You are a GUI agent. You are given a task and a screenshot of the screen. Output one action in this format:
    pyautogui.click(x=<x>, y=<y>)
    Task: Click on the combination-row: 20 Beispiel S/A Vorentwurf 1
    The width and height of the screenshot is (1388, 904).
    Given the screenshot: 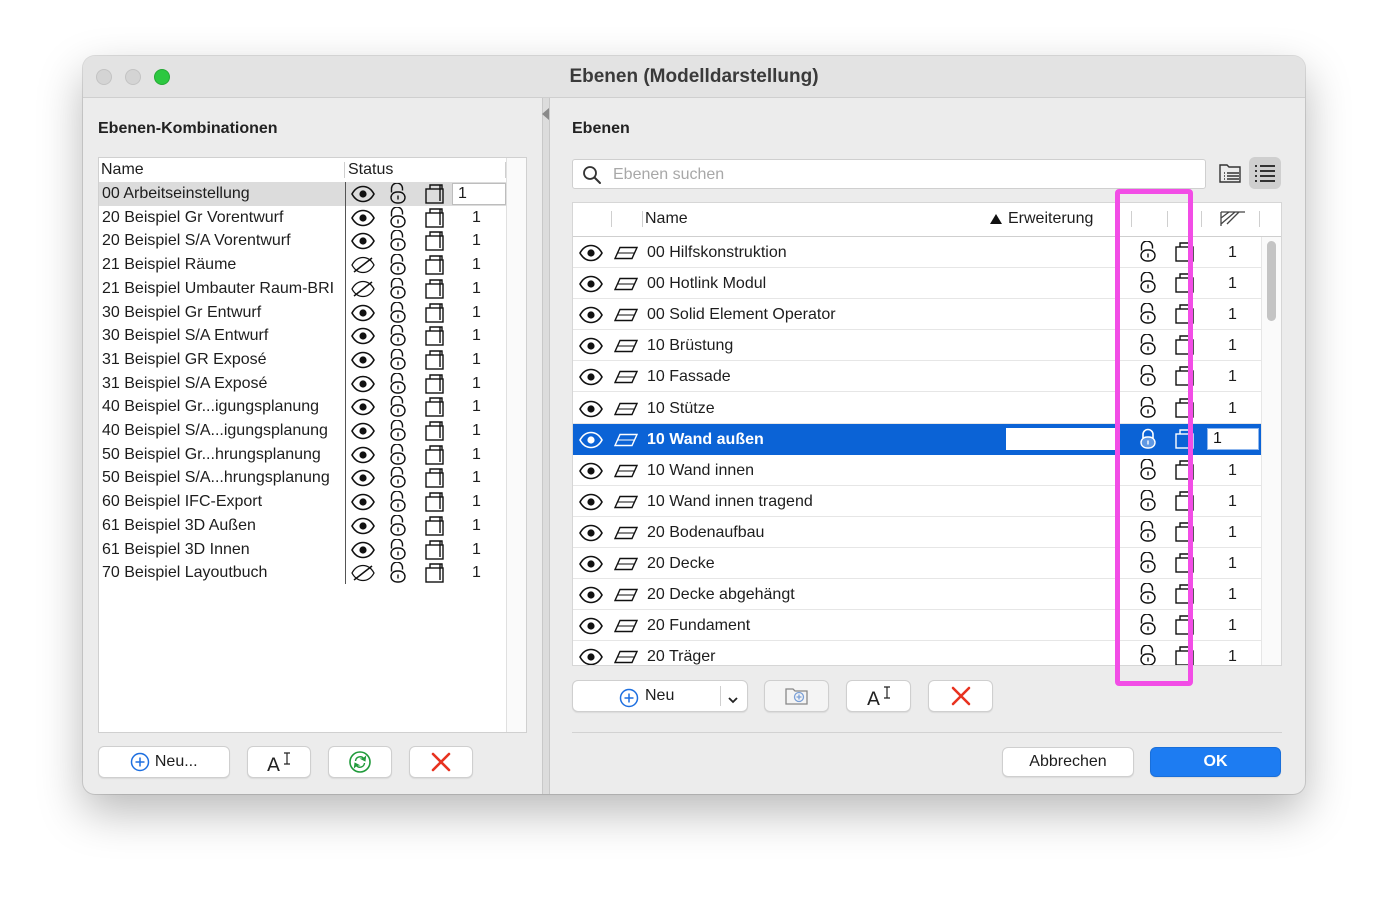 What is the action you would take?
    pyautogui.click(x=302, y=241)
    